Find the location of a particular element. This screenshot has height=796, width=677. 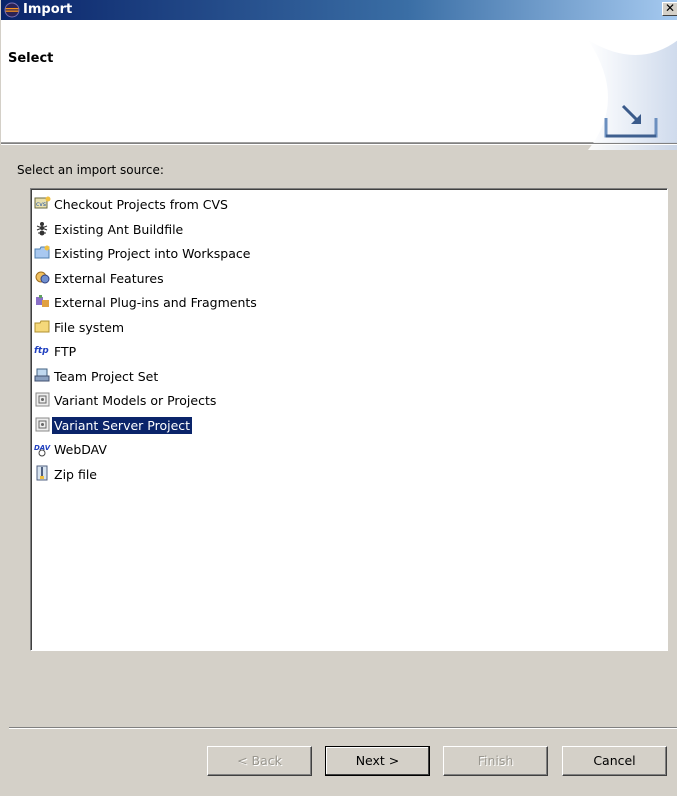

list-item-label: Checkout Projects from CVS is located at coordinates (141, 204).